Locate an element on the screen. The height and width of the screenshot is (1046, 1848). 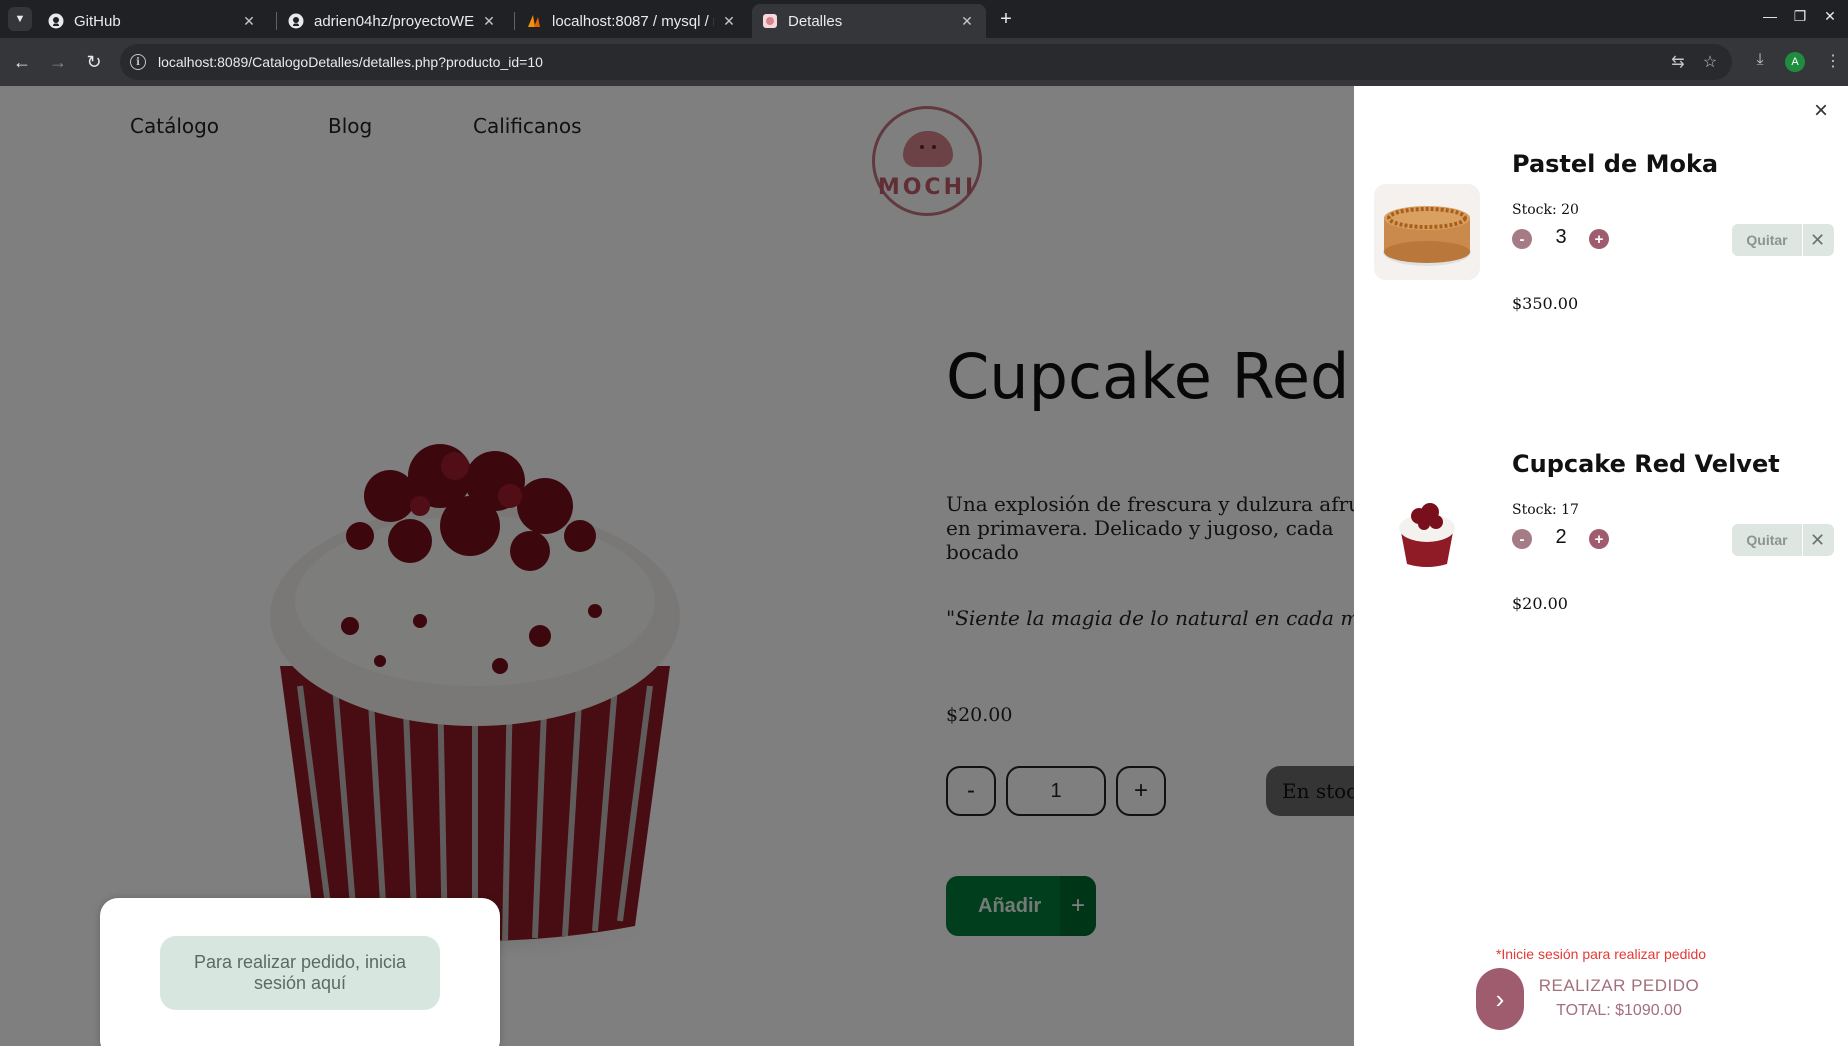
forward-arrow-icon: → is located at coordinates (58, 62).